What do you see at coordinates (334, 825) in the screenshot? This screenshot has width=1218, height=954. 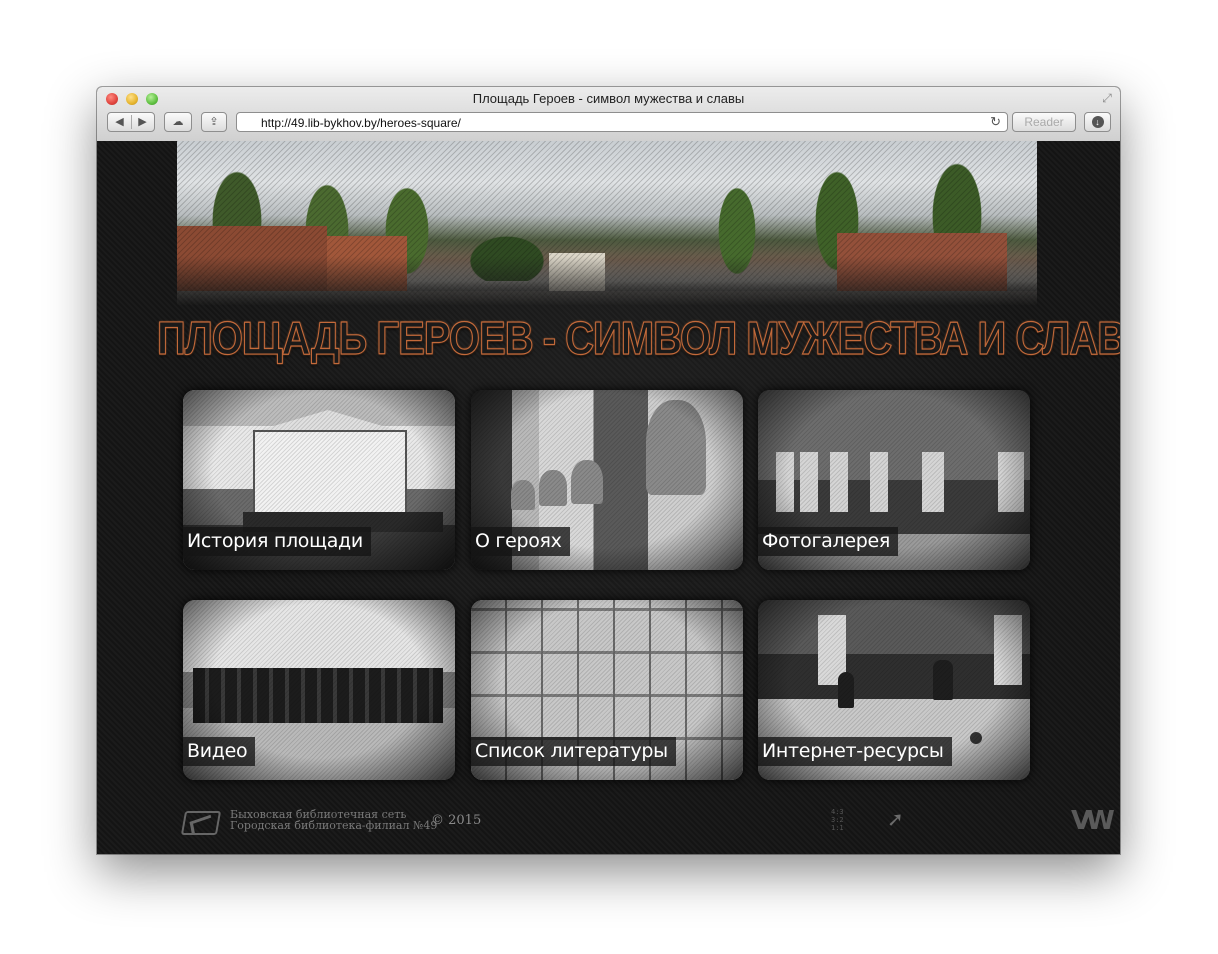 I see `org-line-2: Городская библиотека-филиал №49` at bounding box center [334, 825].